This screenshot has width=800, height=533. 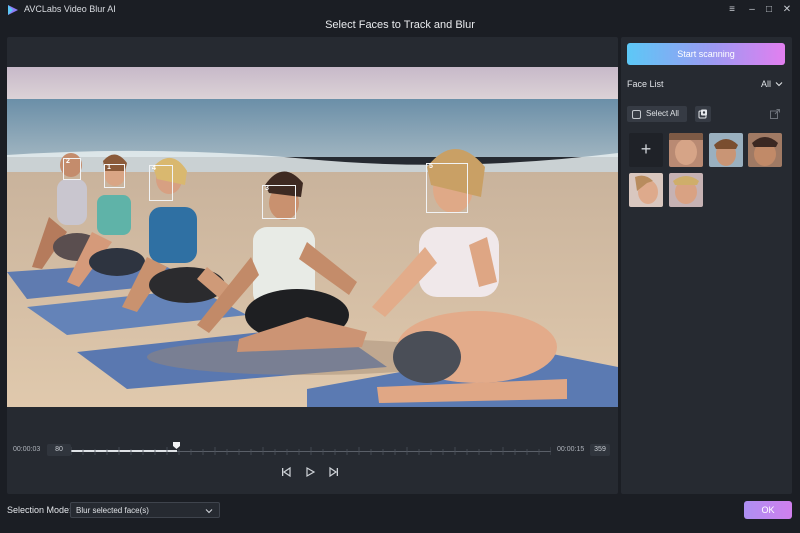 I want to click on export-icon, so click(x=775, y=114).